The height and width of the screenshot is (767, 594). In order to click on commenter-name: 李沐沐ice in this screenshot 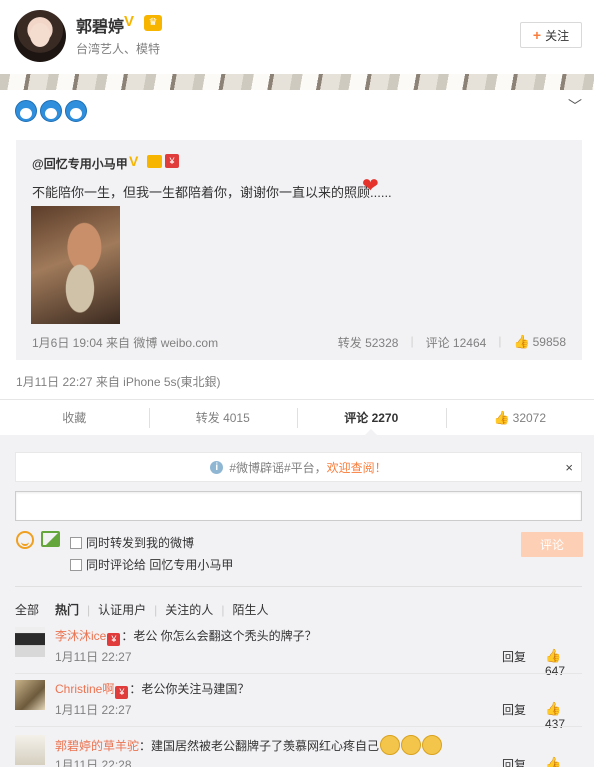, I will do `click(80, 636)`.